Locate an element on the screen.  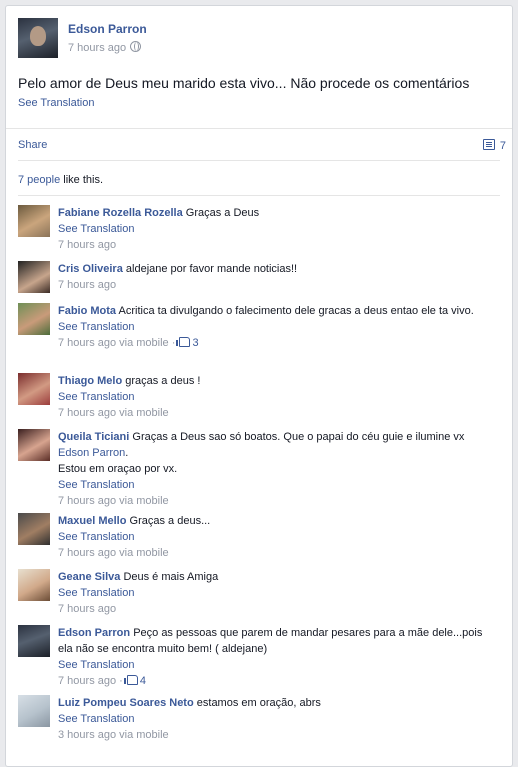
comment-count: 7 is located at coordinates (494, 145).